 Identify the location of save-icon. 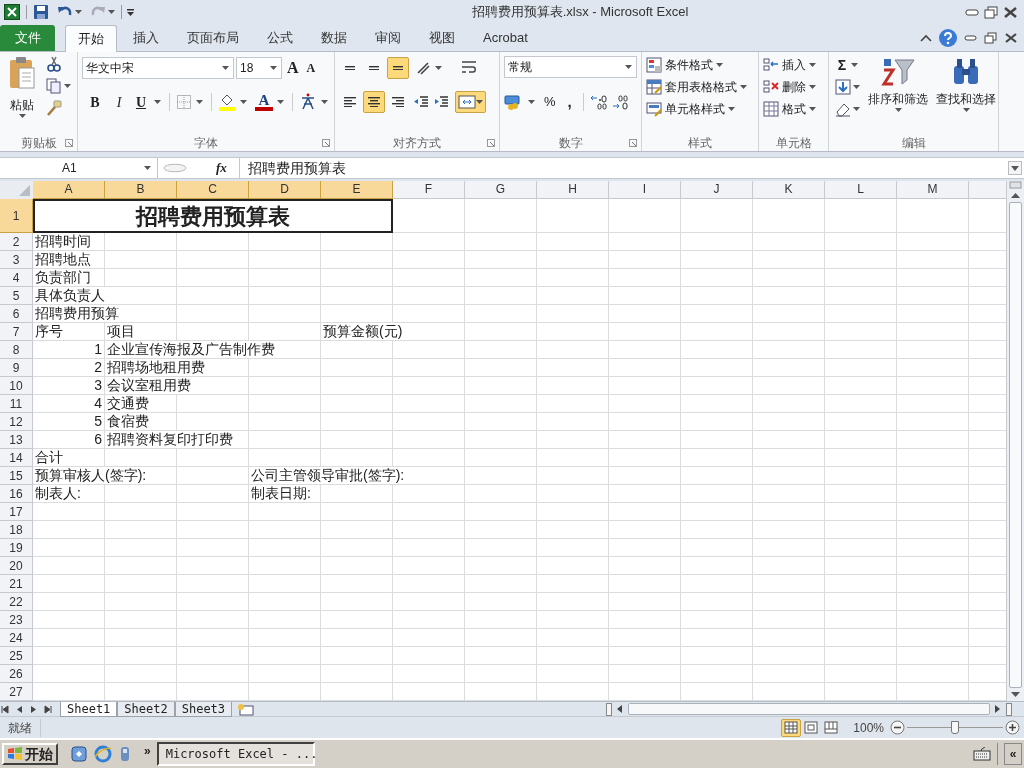
(41, 12).